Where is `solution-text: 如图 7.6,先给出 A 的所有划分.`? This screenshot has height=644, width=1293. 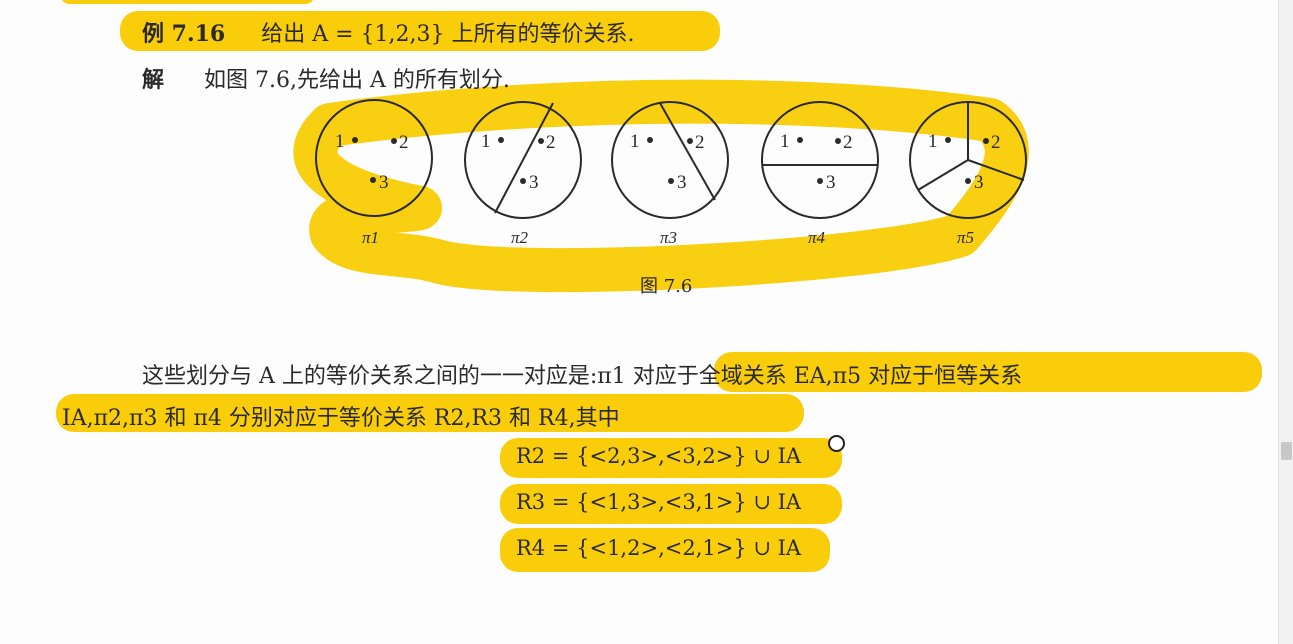
solution-text: 如图 7.6,先给出 A 的所有划分. is located at coordinates (357, 80).